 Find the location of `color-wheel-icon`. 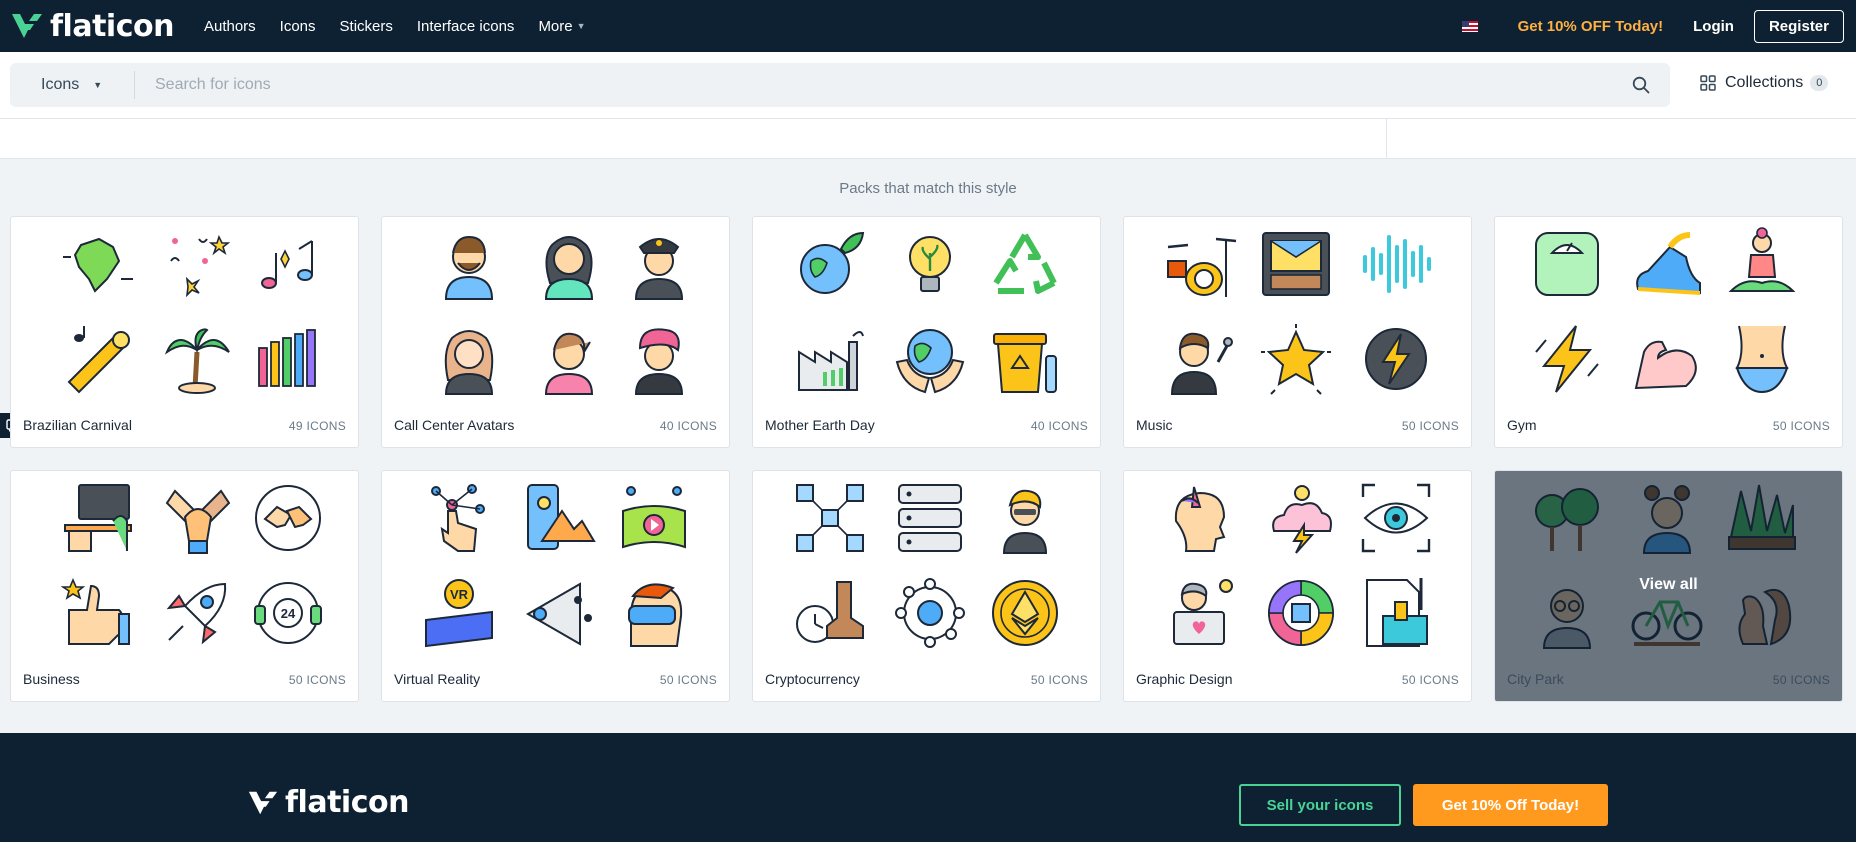

color-wheel-icon is located at coordinates (1301, 613).